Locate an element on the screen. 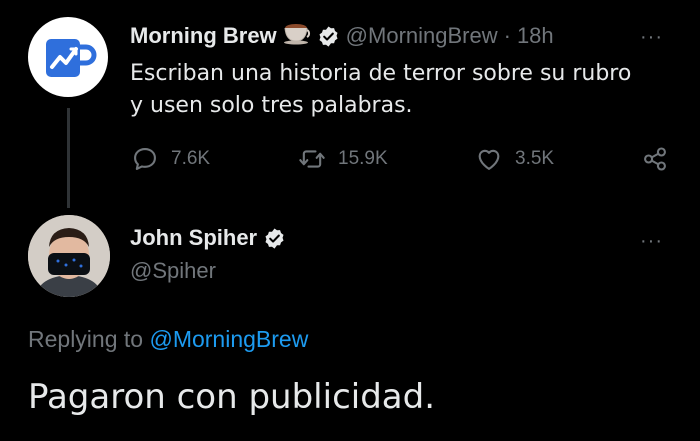  author-handle: @MorningBrew is located at coordinates (422, 36).